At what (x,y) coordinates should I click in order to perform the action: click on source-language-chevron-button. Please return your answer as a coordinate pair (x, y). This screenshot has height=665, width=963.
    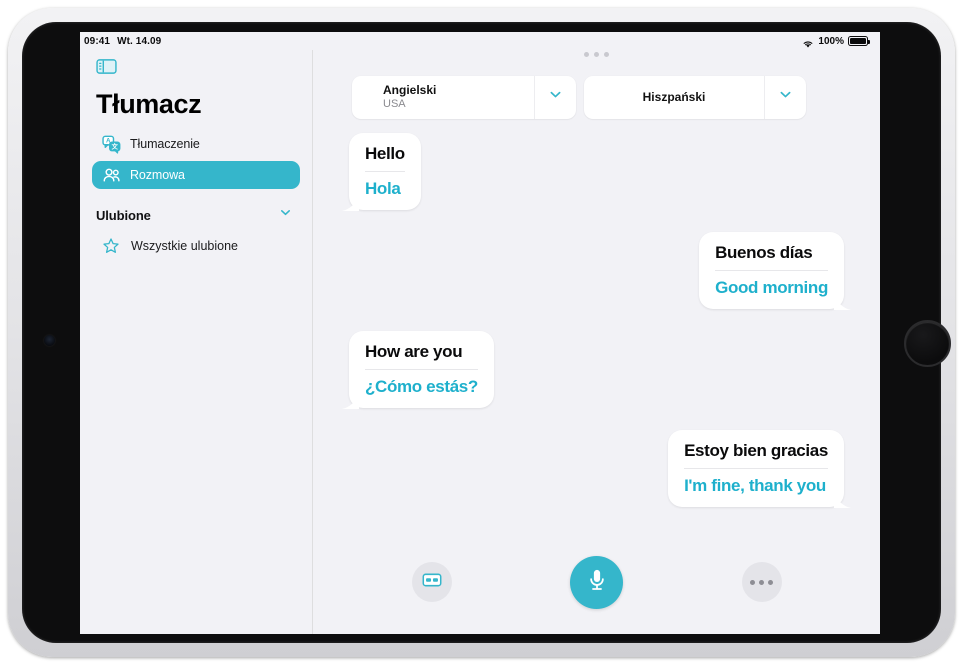
    Looking at the image, I should click on (555, 97).